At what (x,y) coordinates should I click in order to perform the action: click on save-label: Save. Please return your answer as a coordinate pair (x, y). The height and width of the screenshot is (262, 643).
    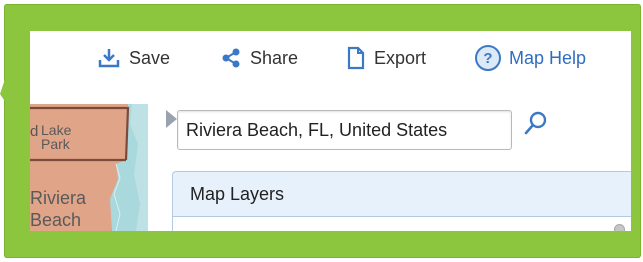
    Looking at the image, I should click on (150, 57).